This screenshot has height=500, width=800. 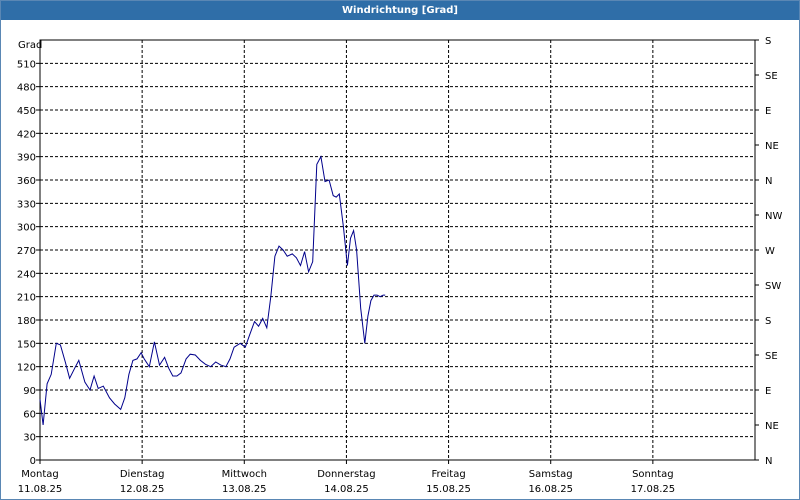 What do you see at coordinates (142, 474) in the screenshot?
I see `x-tick-day: Dienstag` at bounding box center [142, 474].